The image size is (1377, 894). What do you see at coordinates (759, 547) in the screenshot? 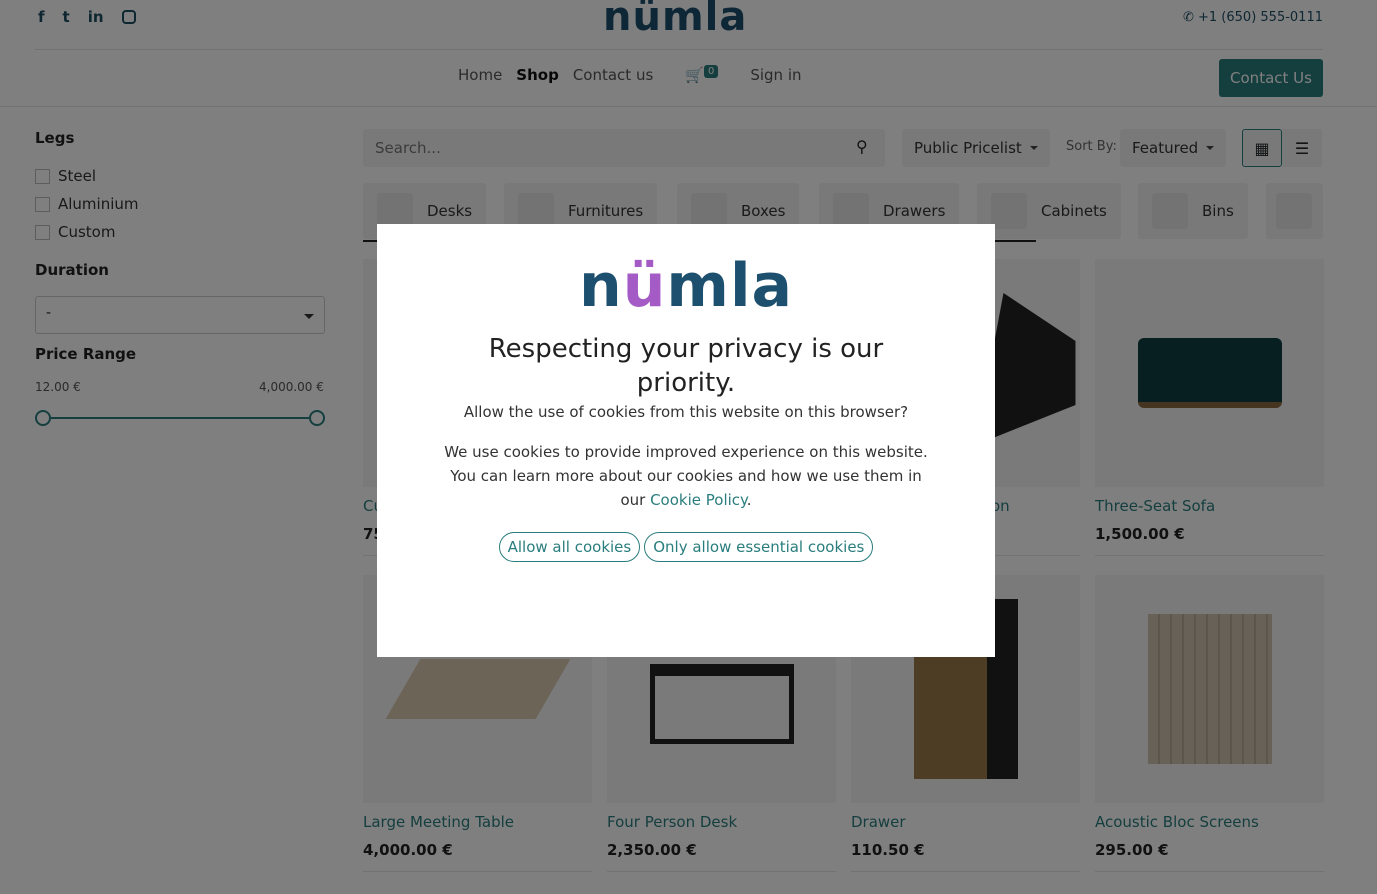
I see `essential-cookies-button: Only allow essential cookies` at bounding box center [759, 547].